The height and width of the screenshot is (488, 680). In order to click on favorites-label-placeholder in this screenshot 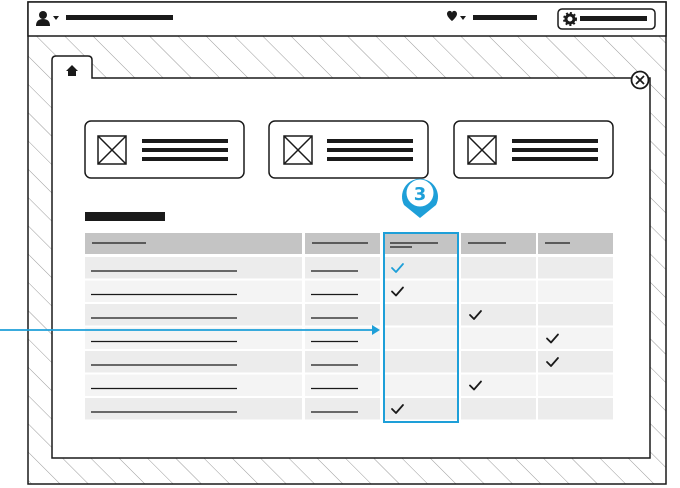, I will do `click(505, 17)`.